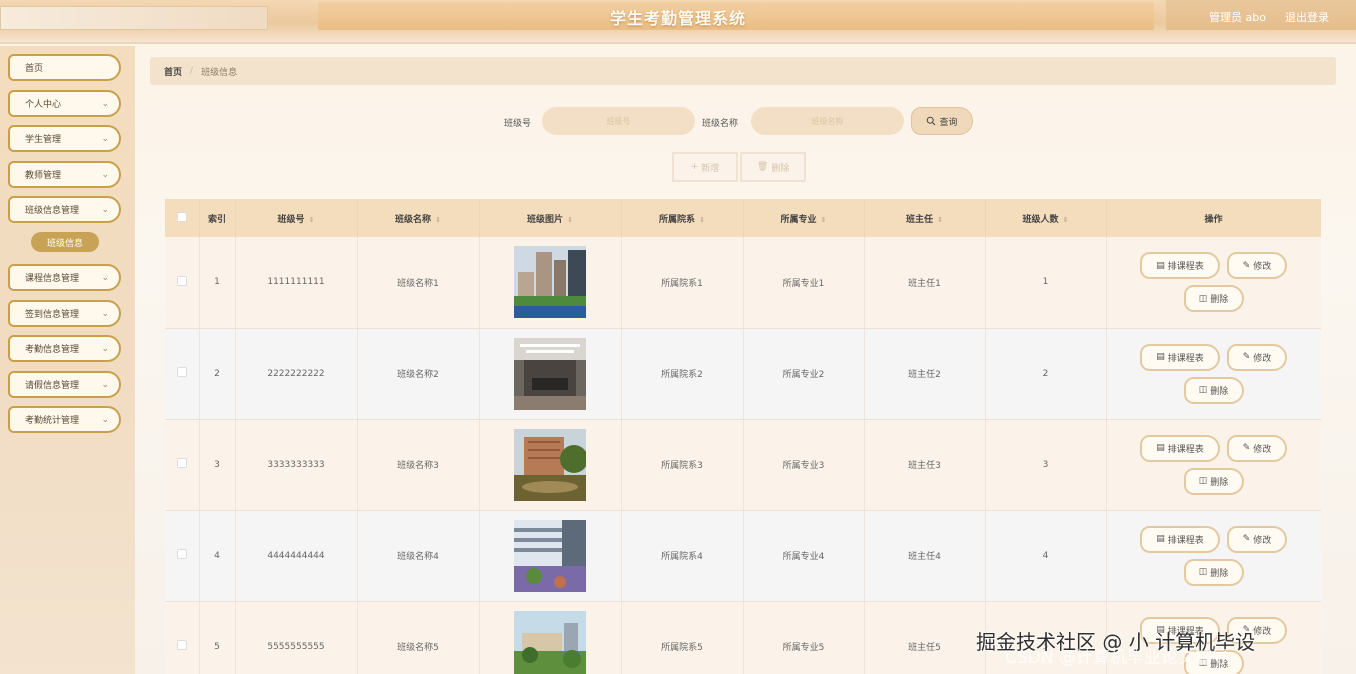 Image resolution: width=1356 pixels, height=674 pixels. I want to click on sidebar-item-class-info: 班级信息管理 ⌄, so click(64, 209).